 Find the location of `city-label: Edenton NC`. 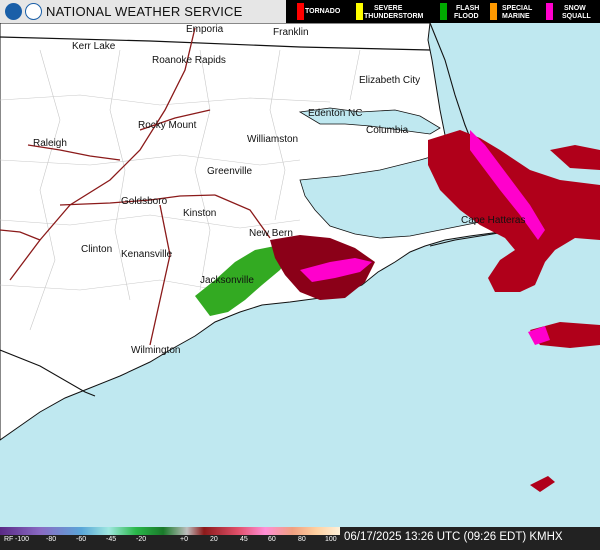

city-label: Edenton NC is located at coordinates (335, 113).